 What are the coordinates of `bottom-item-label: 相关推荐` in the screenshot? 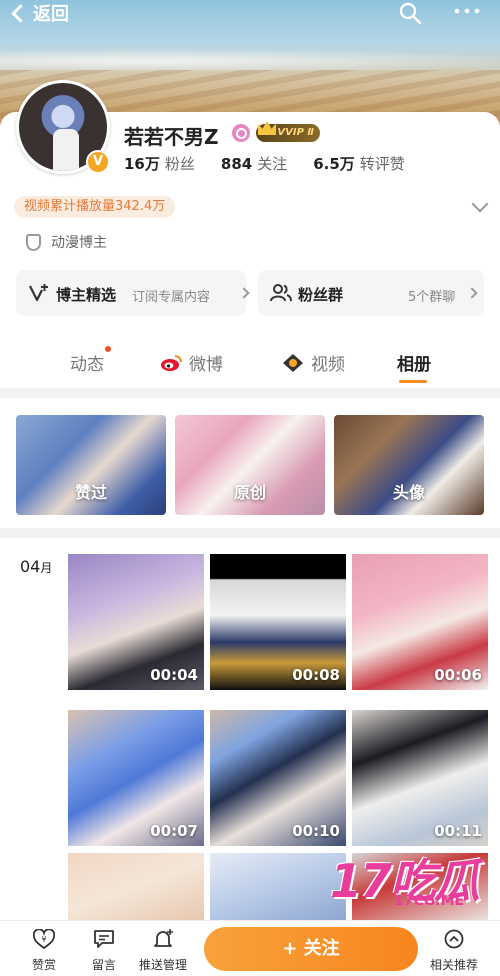 It's located at (453, 965).